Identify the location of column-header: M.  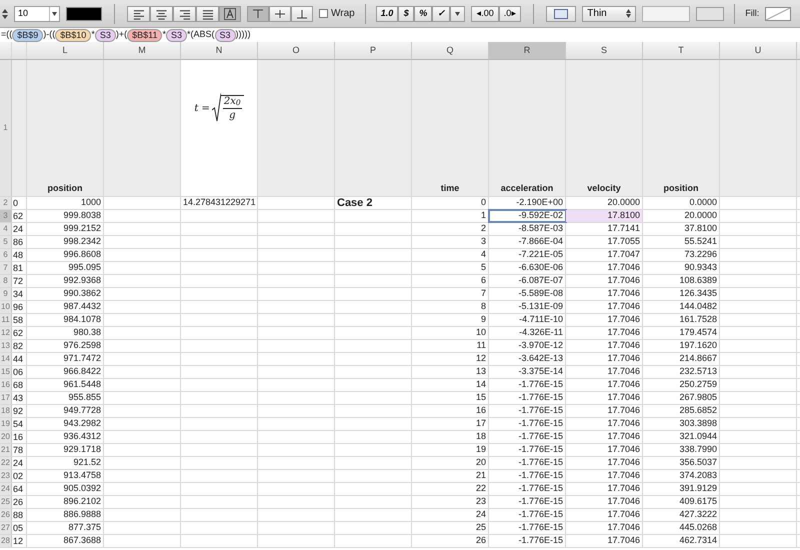
(142, 50).